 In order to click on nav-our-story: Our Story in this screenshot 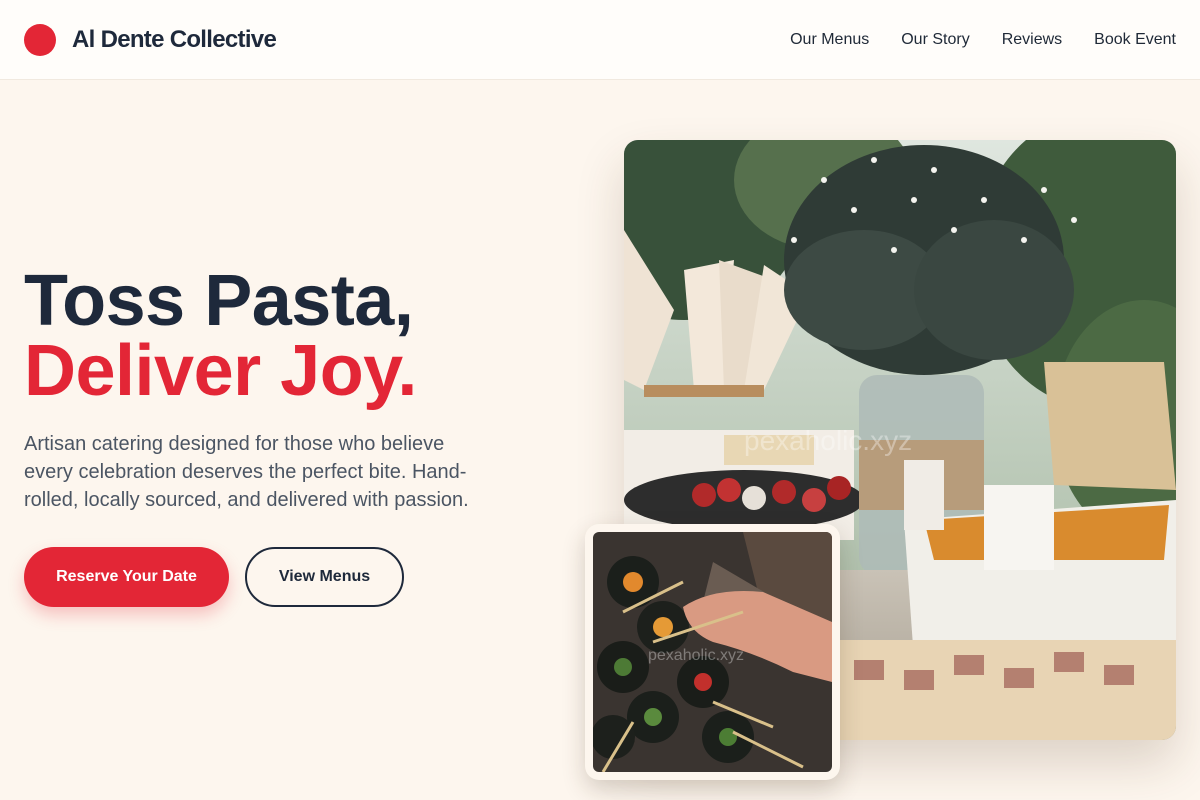, I will do `click(935, 40)`.